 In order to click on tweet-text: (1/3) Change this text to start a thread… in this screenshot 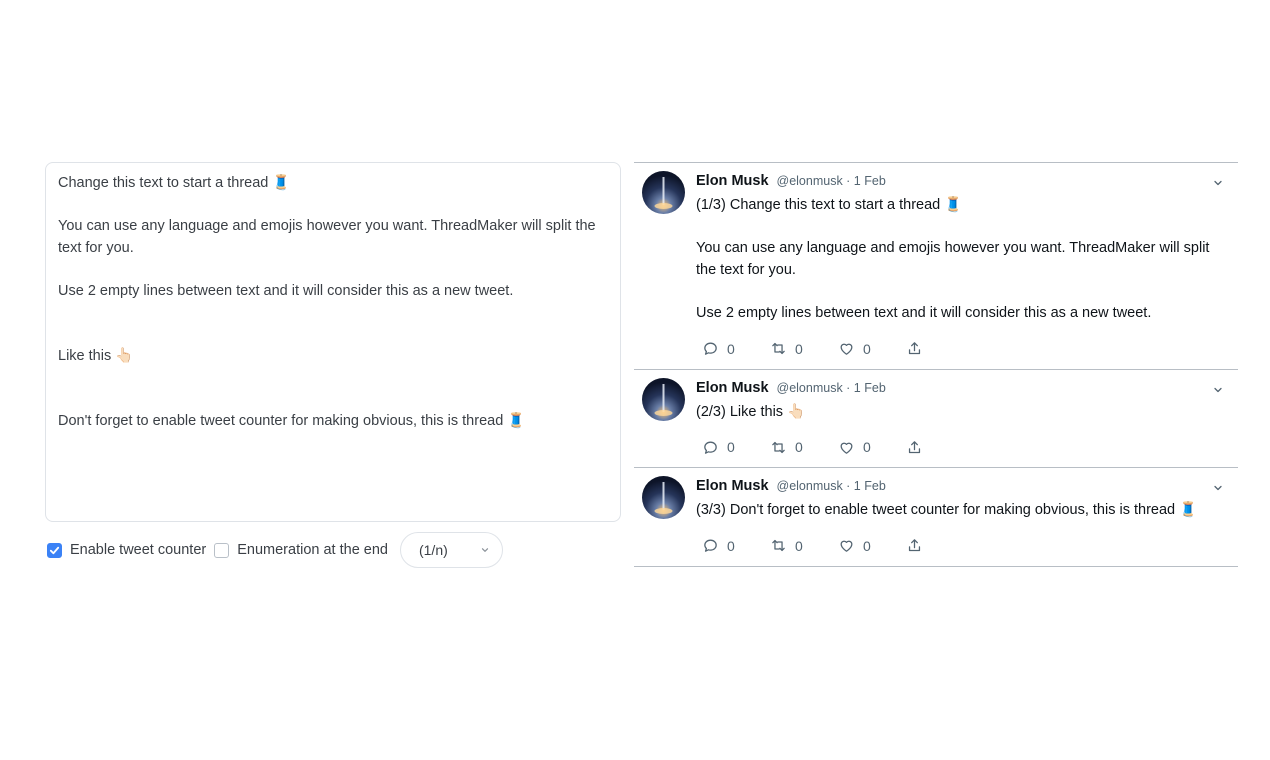, I will do `click(953, 259)`.